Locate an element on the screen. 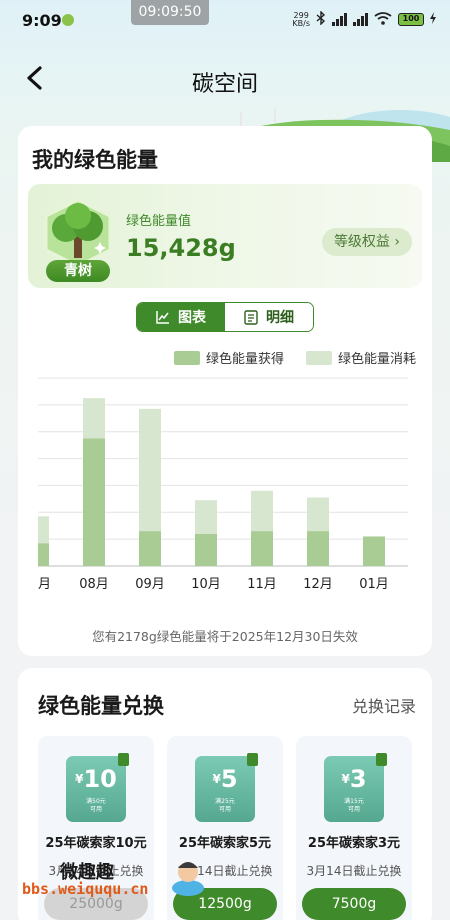  watermark: 微趣趣 bbs.weiququ.cn is located at coordinates (115, 880).